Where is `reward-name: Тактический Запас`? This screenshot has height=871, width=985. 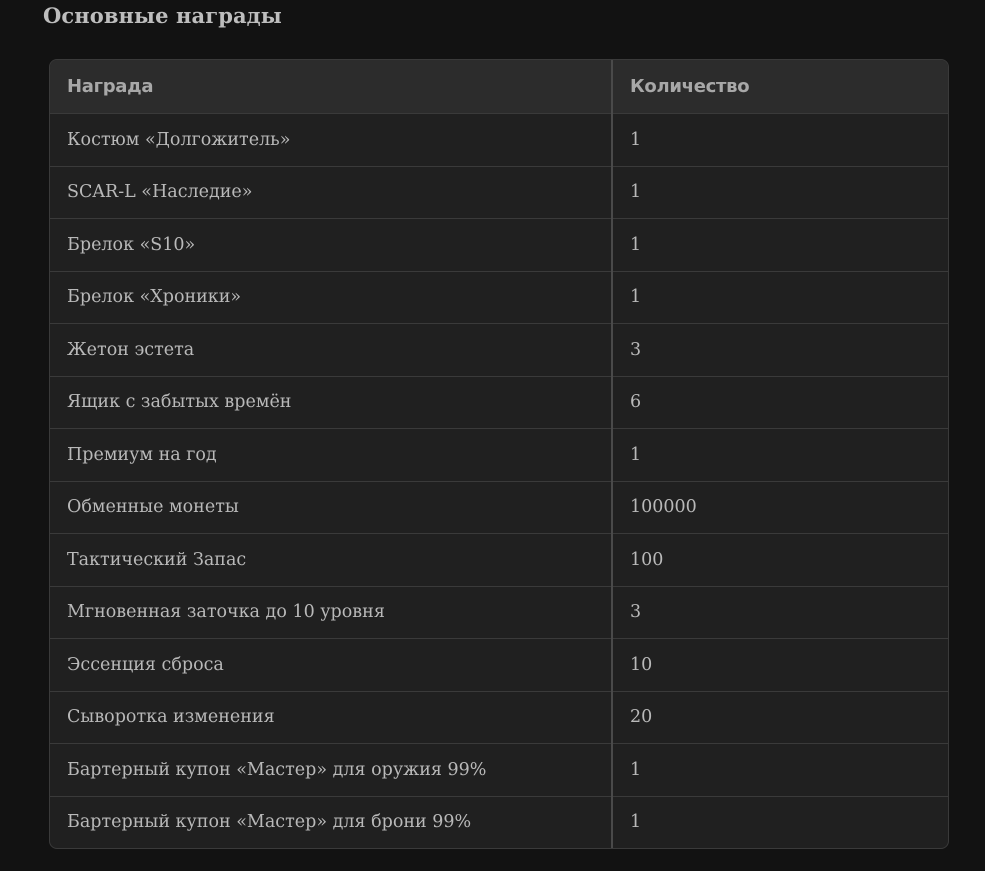 reward-name: Тактический Запас is located at coordinates (331, 560).